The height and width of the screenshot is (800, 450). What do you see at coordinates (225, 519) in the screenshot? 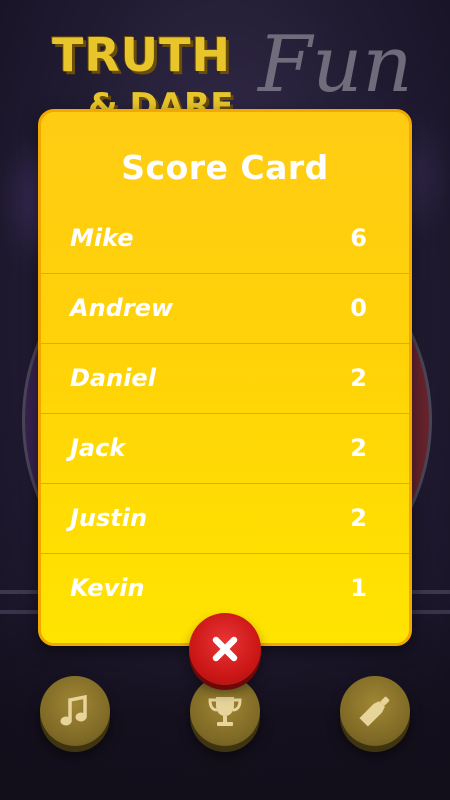
I see `score-row: Justin 2` at bounding box center [225, 519].